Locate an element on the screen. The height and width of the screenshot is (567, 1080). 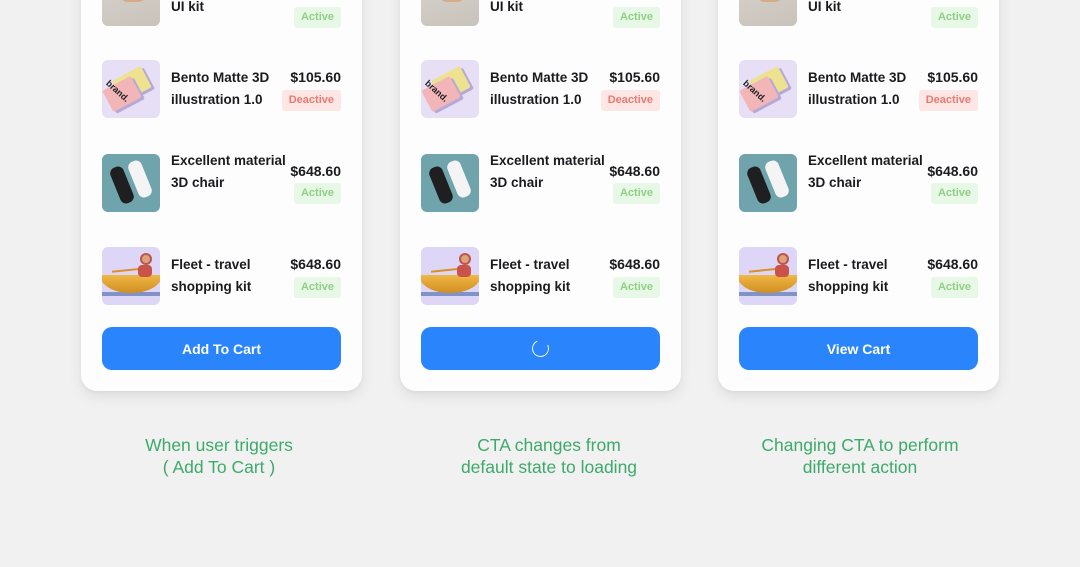
caption-line: default state to loading is located at coordinates (549, 466).